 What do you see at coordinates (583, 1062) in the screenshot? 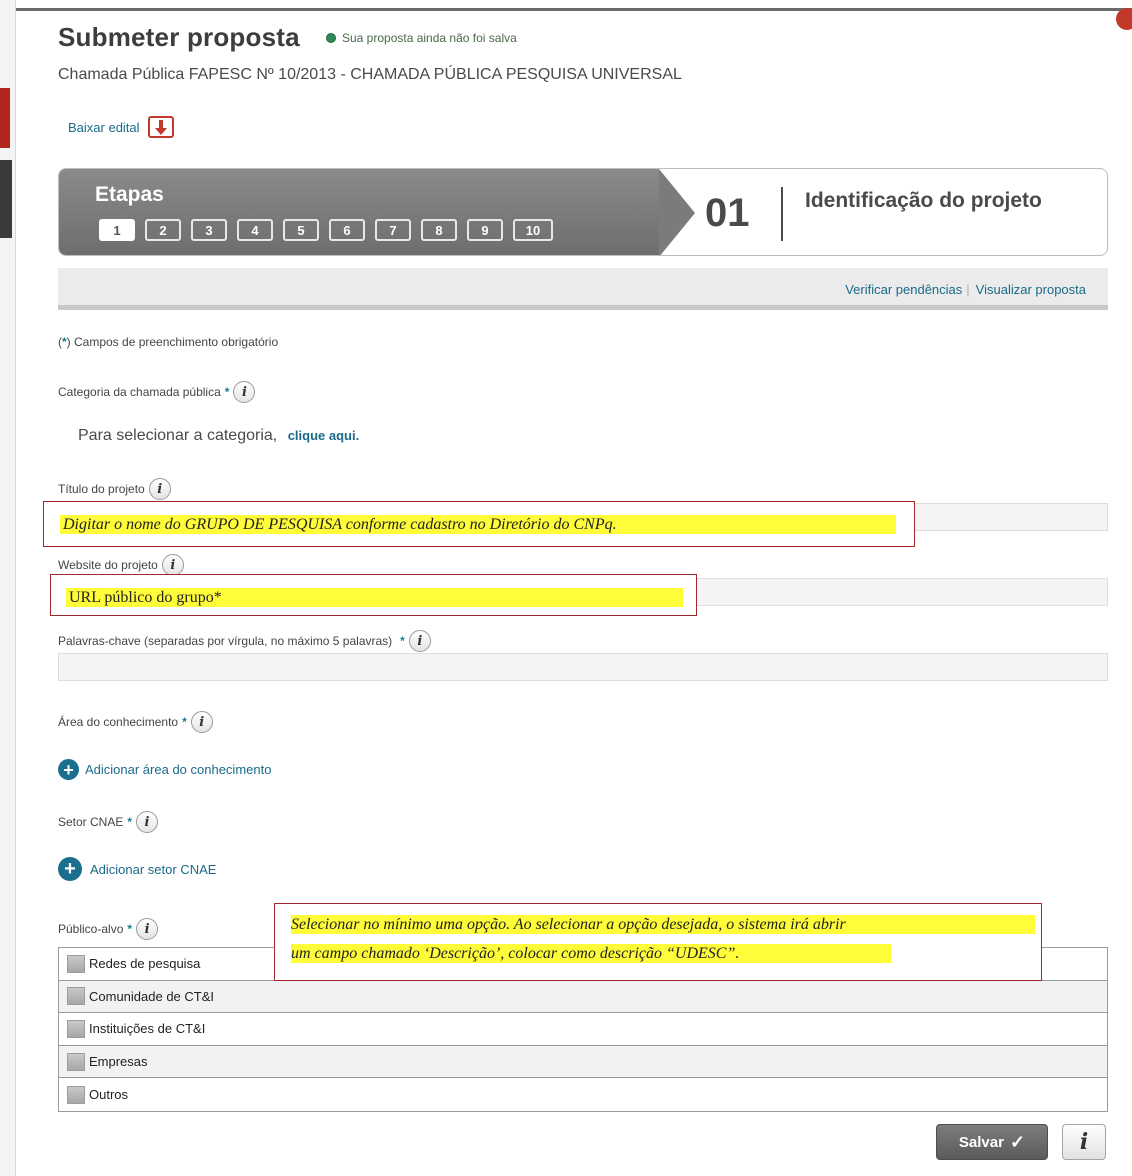
I see `audience-option: Empresas` at bounding box center [583, 1062].